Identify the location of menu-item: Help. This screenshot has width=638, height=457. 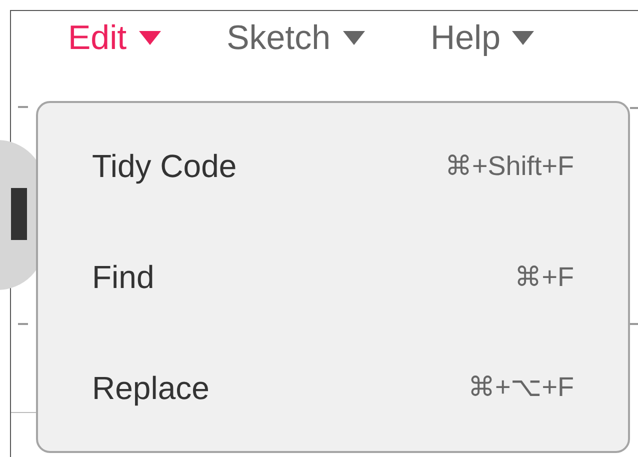
(482, 38).